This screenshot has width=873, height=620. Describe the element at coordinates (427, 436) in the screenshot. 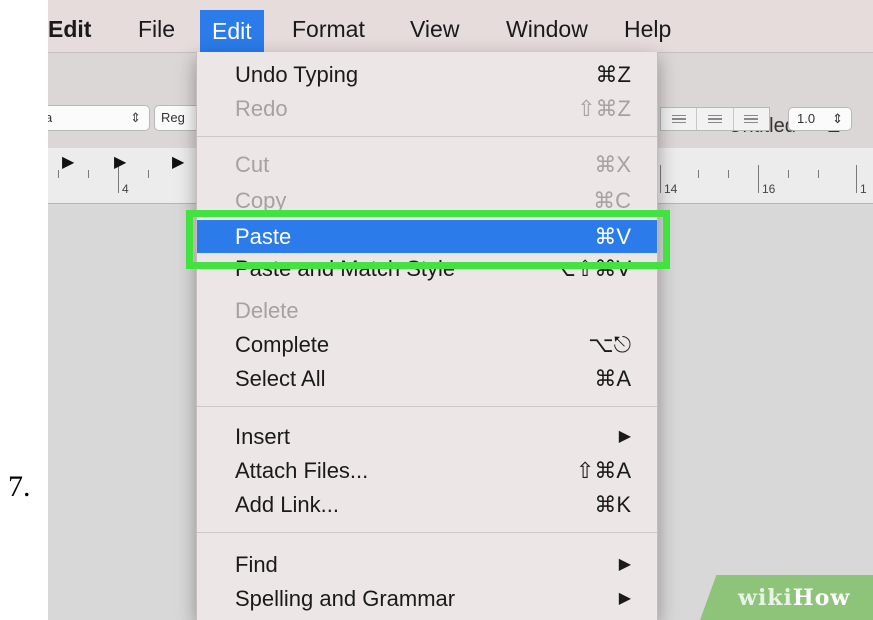

I see `menu-item-insert: Insert ▶` at that location.